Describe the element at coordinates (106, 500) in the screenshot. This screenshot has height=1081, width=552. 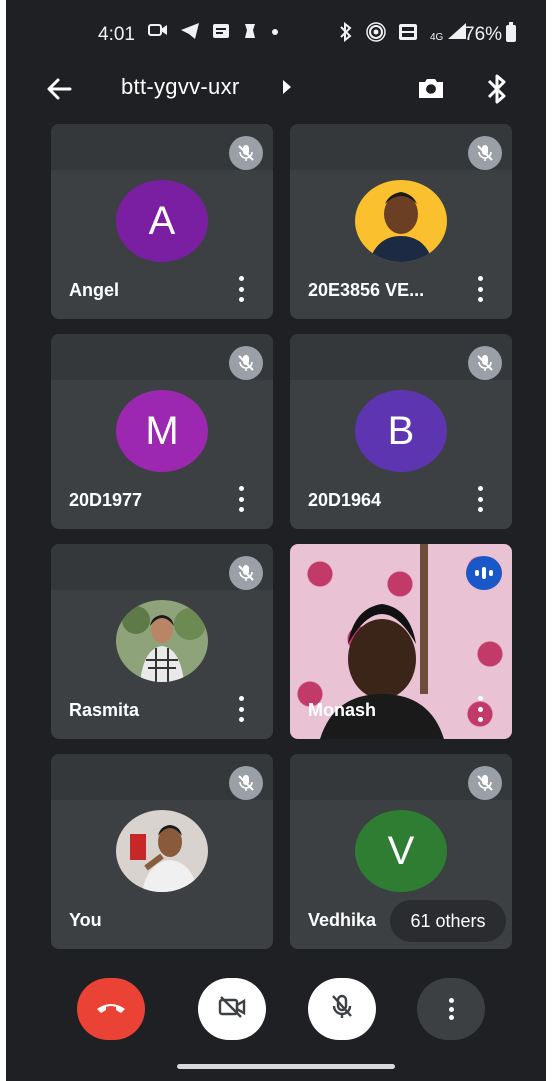
I see `participant-name: 20D1977` at that location.